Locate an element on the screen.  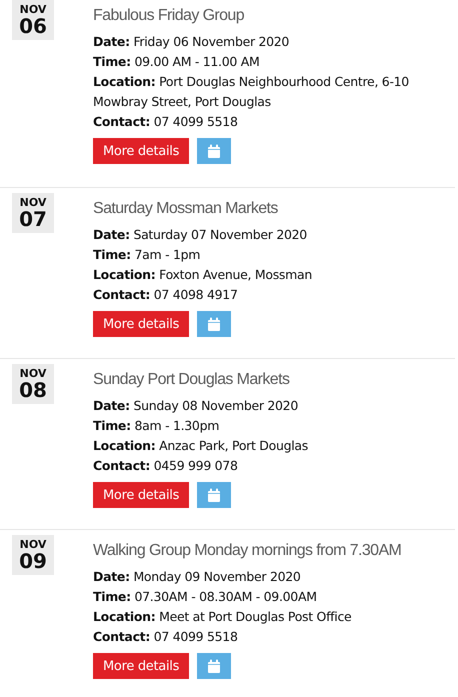
event-detail: Time: 8am - 1.30pm is located at coordinates (156, 426).